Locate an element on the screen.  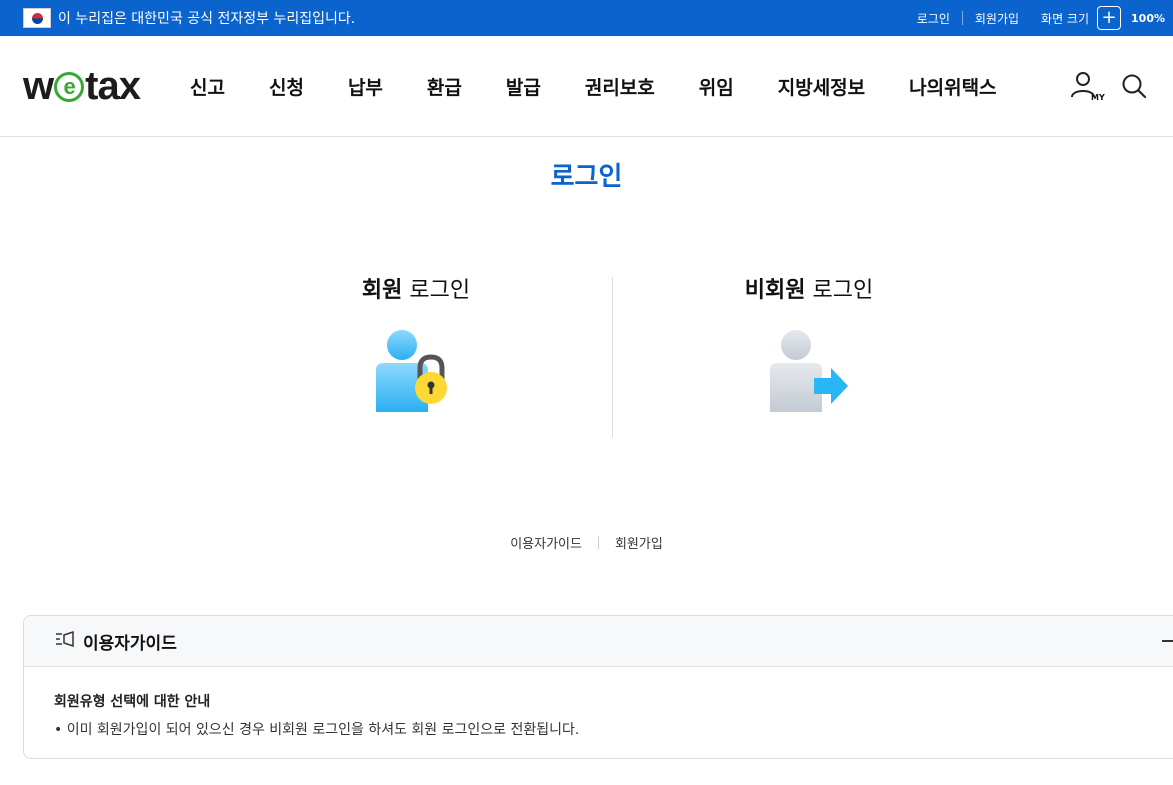
user-guide-header: 이용자가이드 is located at coordinates (598, 641).